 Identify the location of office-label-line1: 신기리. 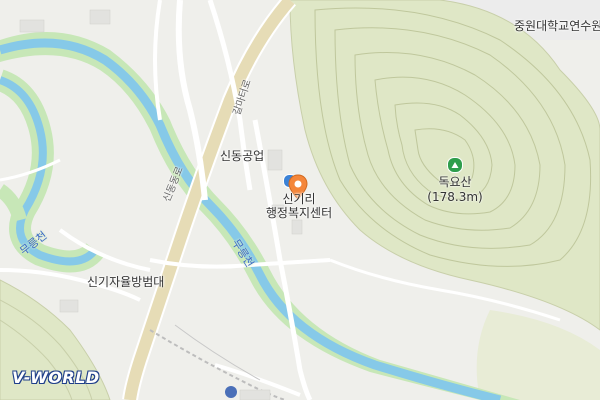
(299, 199).